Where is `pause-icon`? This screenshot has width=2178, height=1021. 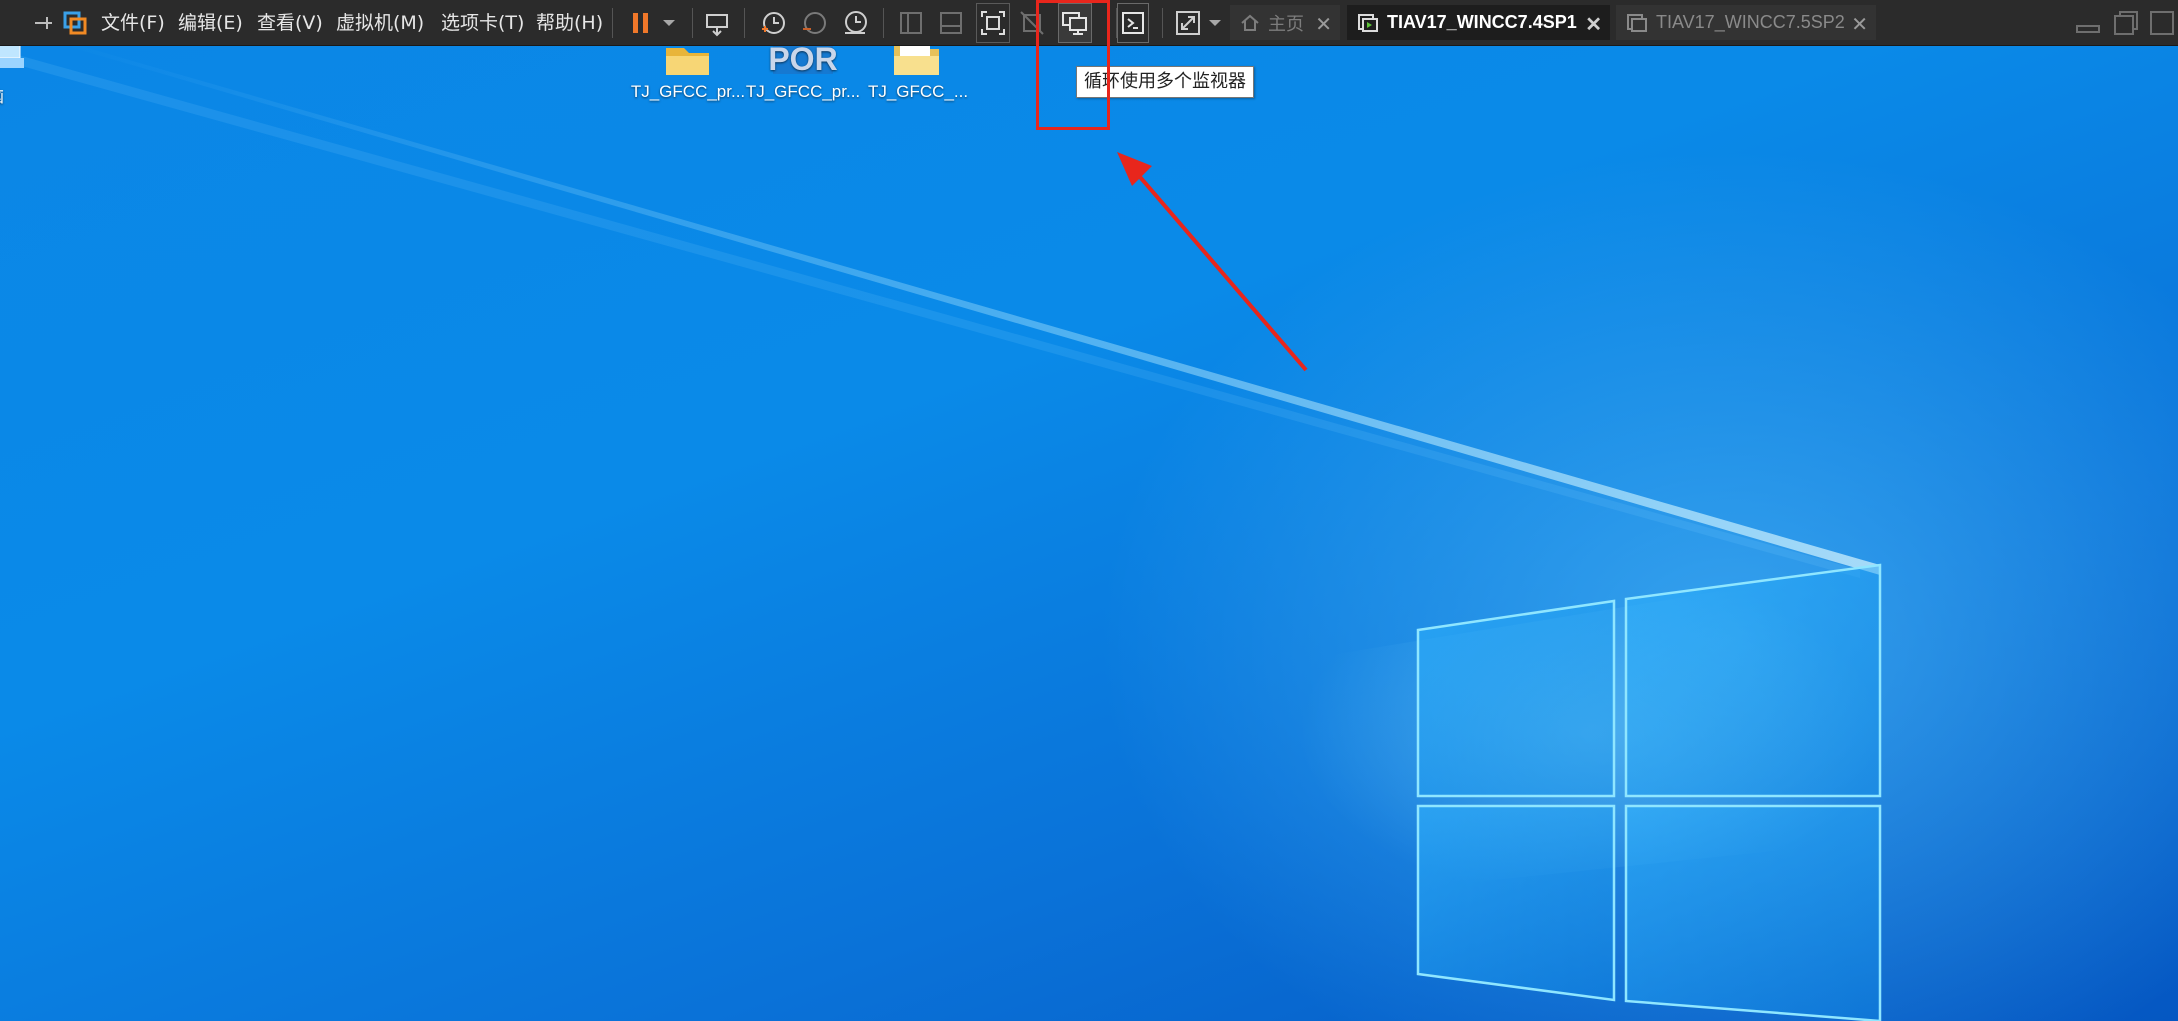
pause-icon is located at coordinates (641, 23).